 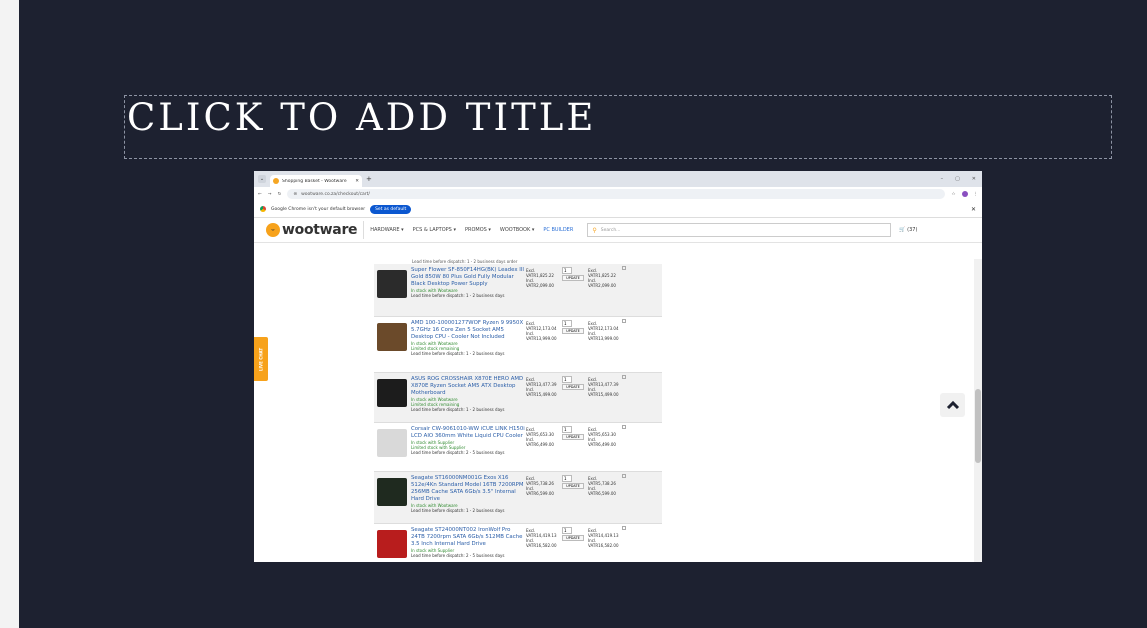 What do you see at coordinates (618, 127) in the screenshot?
I see `title-placeholder: CLICK TO ADD TITLE` at bounding box center [618, 127].